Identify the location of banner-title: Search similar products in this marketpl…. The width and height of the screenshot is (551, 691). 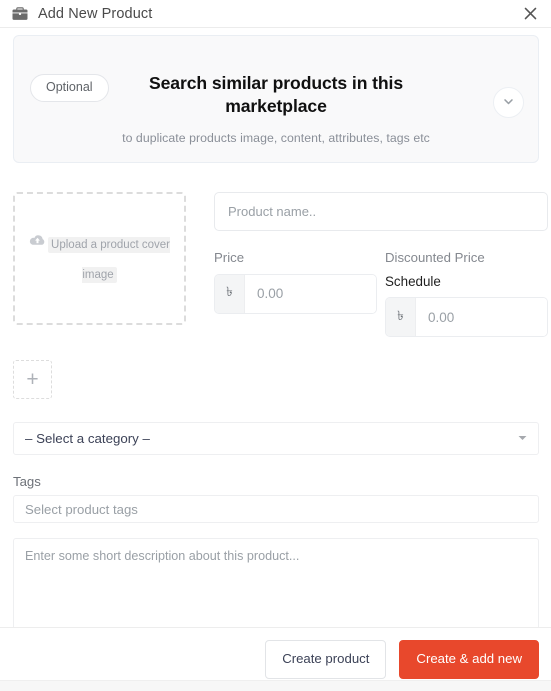
(276, 94).